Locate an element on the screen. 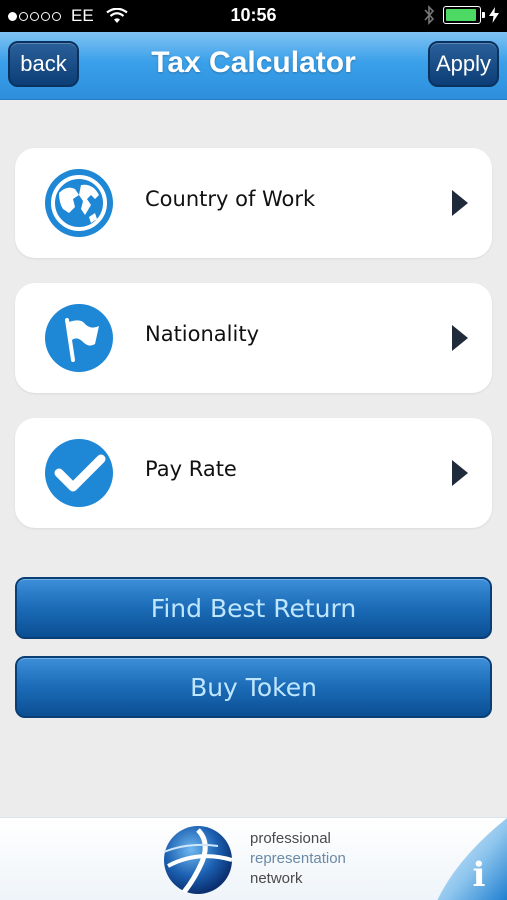 The image size is (507, 900). globe-icon is located at coordinates (79, 203).